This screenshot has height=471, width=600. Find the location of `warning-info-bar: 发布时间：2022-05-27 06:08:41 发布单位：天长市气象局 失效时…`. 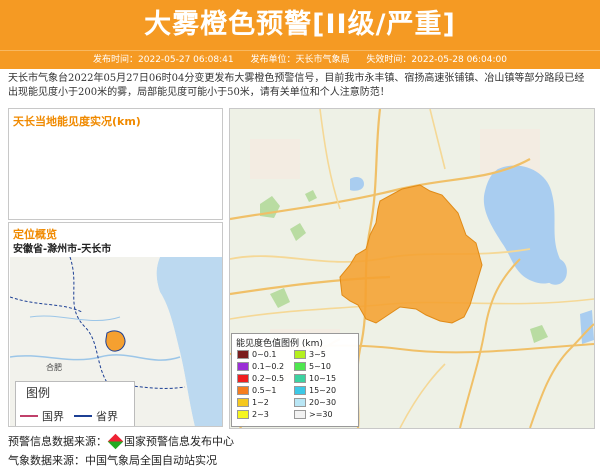

warning-info-bar: 发布时间：2022-05-27 06:08:41 发布单位：天长市气象局 失效时… is located at coordinates (300, 59).